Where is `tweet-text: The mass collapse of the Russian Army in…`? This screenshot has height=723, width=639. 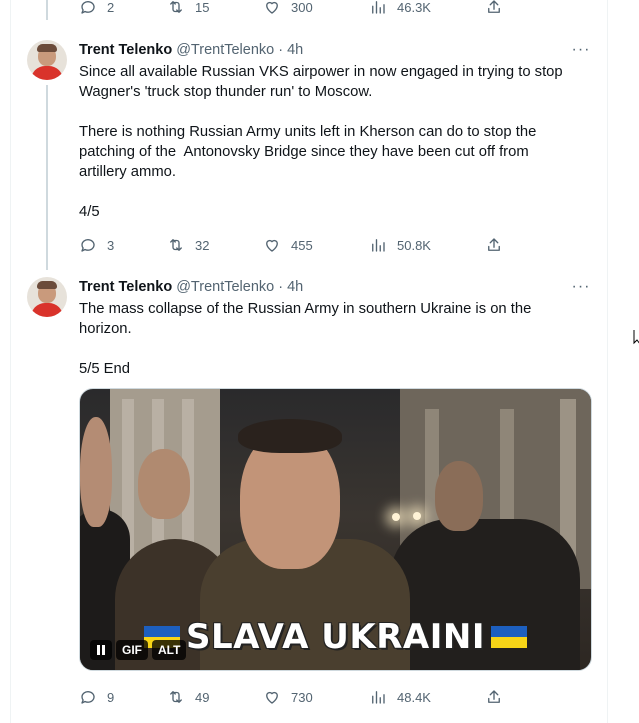
tweet-text: The mass collapse of the Russian Army in… is located at coordinates (305, 339).